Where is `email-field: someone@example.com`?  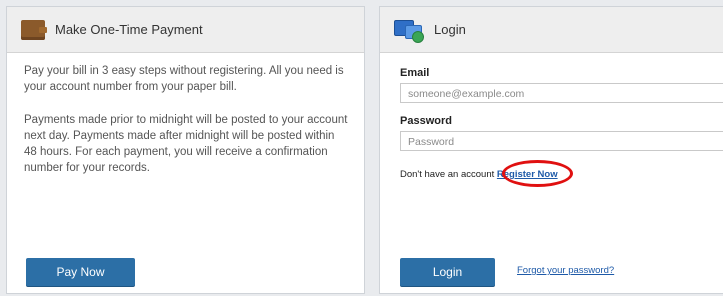
email-field: someone@example.com is located at coordinates (561, 93).